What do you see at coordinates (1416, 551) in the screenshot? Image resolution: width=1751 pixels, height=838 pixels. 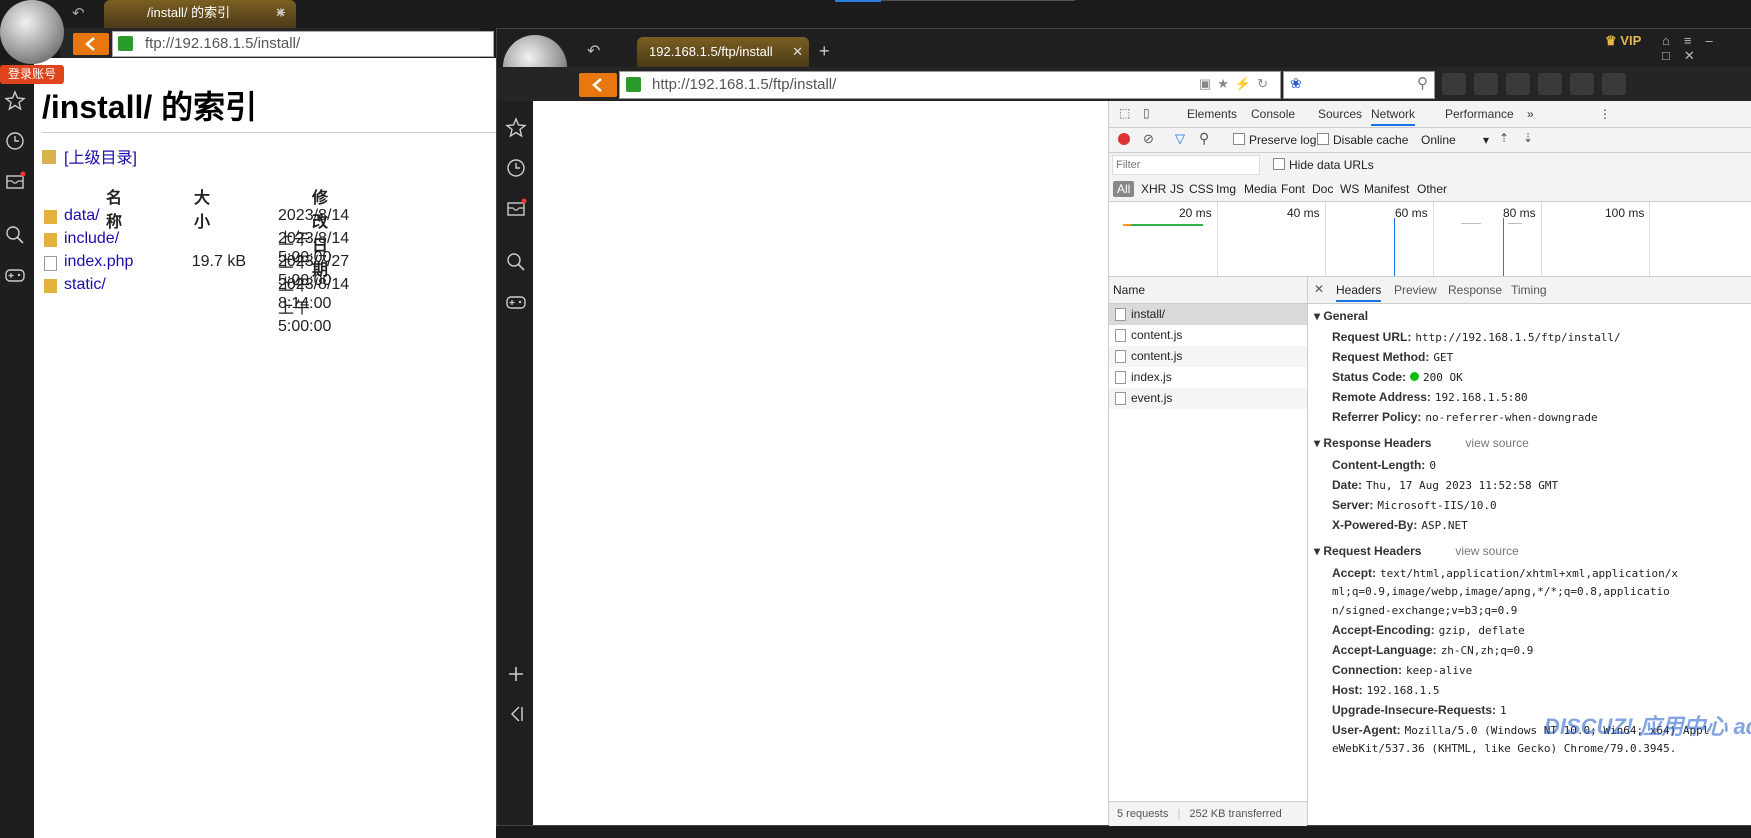 I see `request-headers-section-header: ▾ Request Headers view source` at bounding box center [1416, 551].